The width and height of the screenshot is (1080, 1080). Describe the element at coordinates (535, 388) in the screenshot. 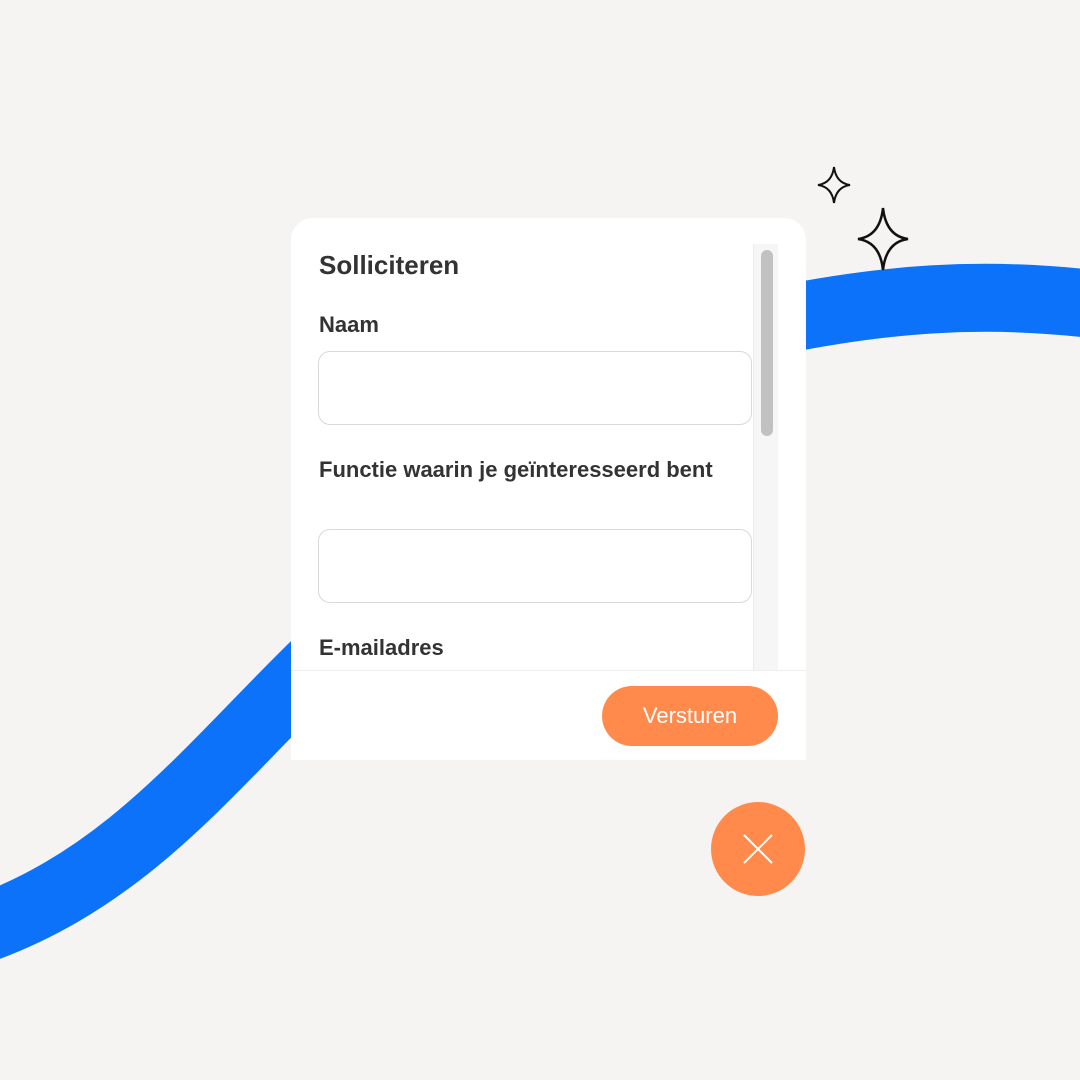

I see `name-input` at that location.